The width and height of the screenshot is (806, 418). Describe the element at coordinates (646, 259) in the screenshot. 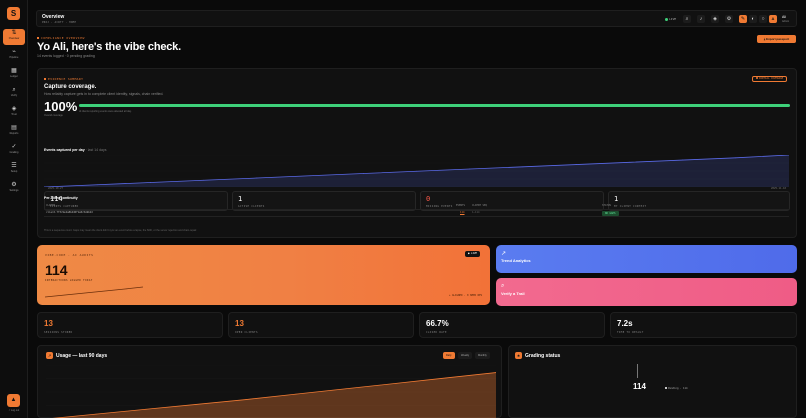

I see `trend-analytics-card: ↗ Trend Analytics` at that location.